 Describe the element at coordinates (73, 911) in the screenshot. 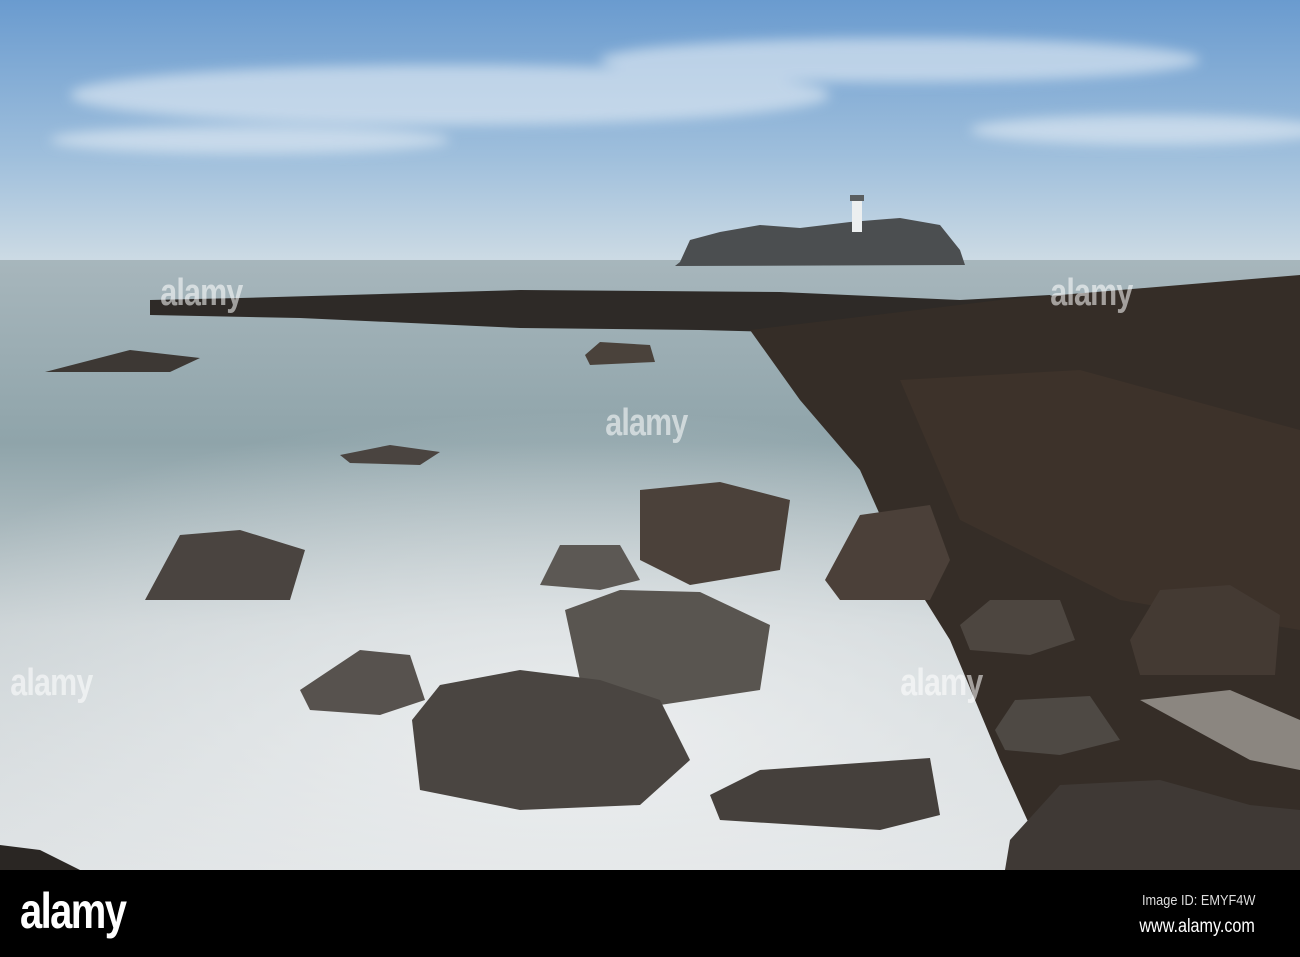

I see `alamy-logo: alamy` at that location.